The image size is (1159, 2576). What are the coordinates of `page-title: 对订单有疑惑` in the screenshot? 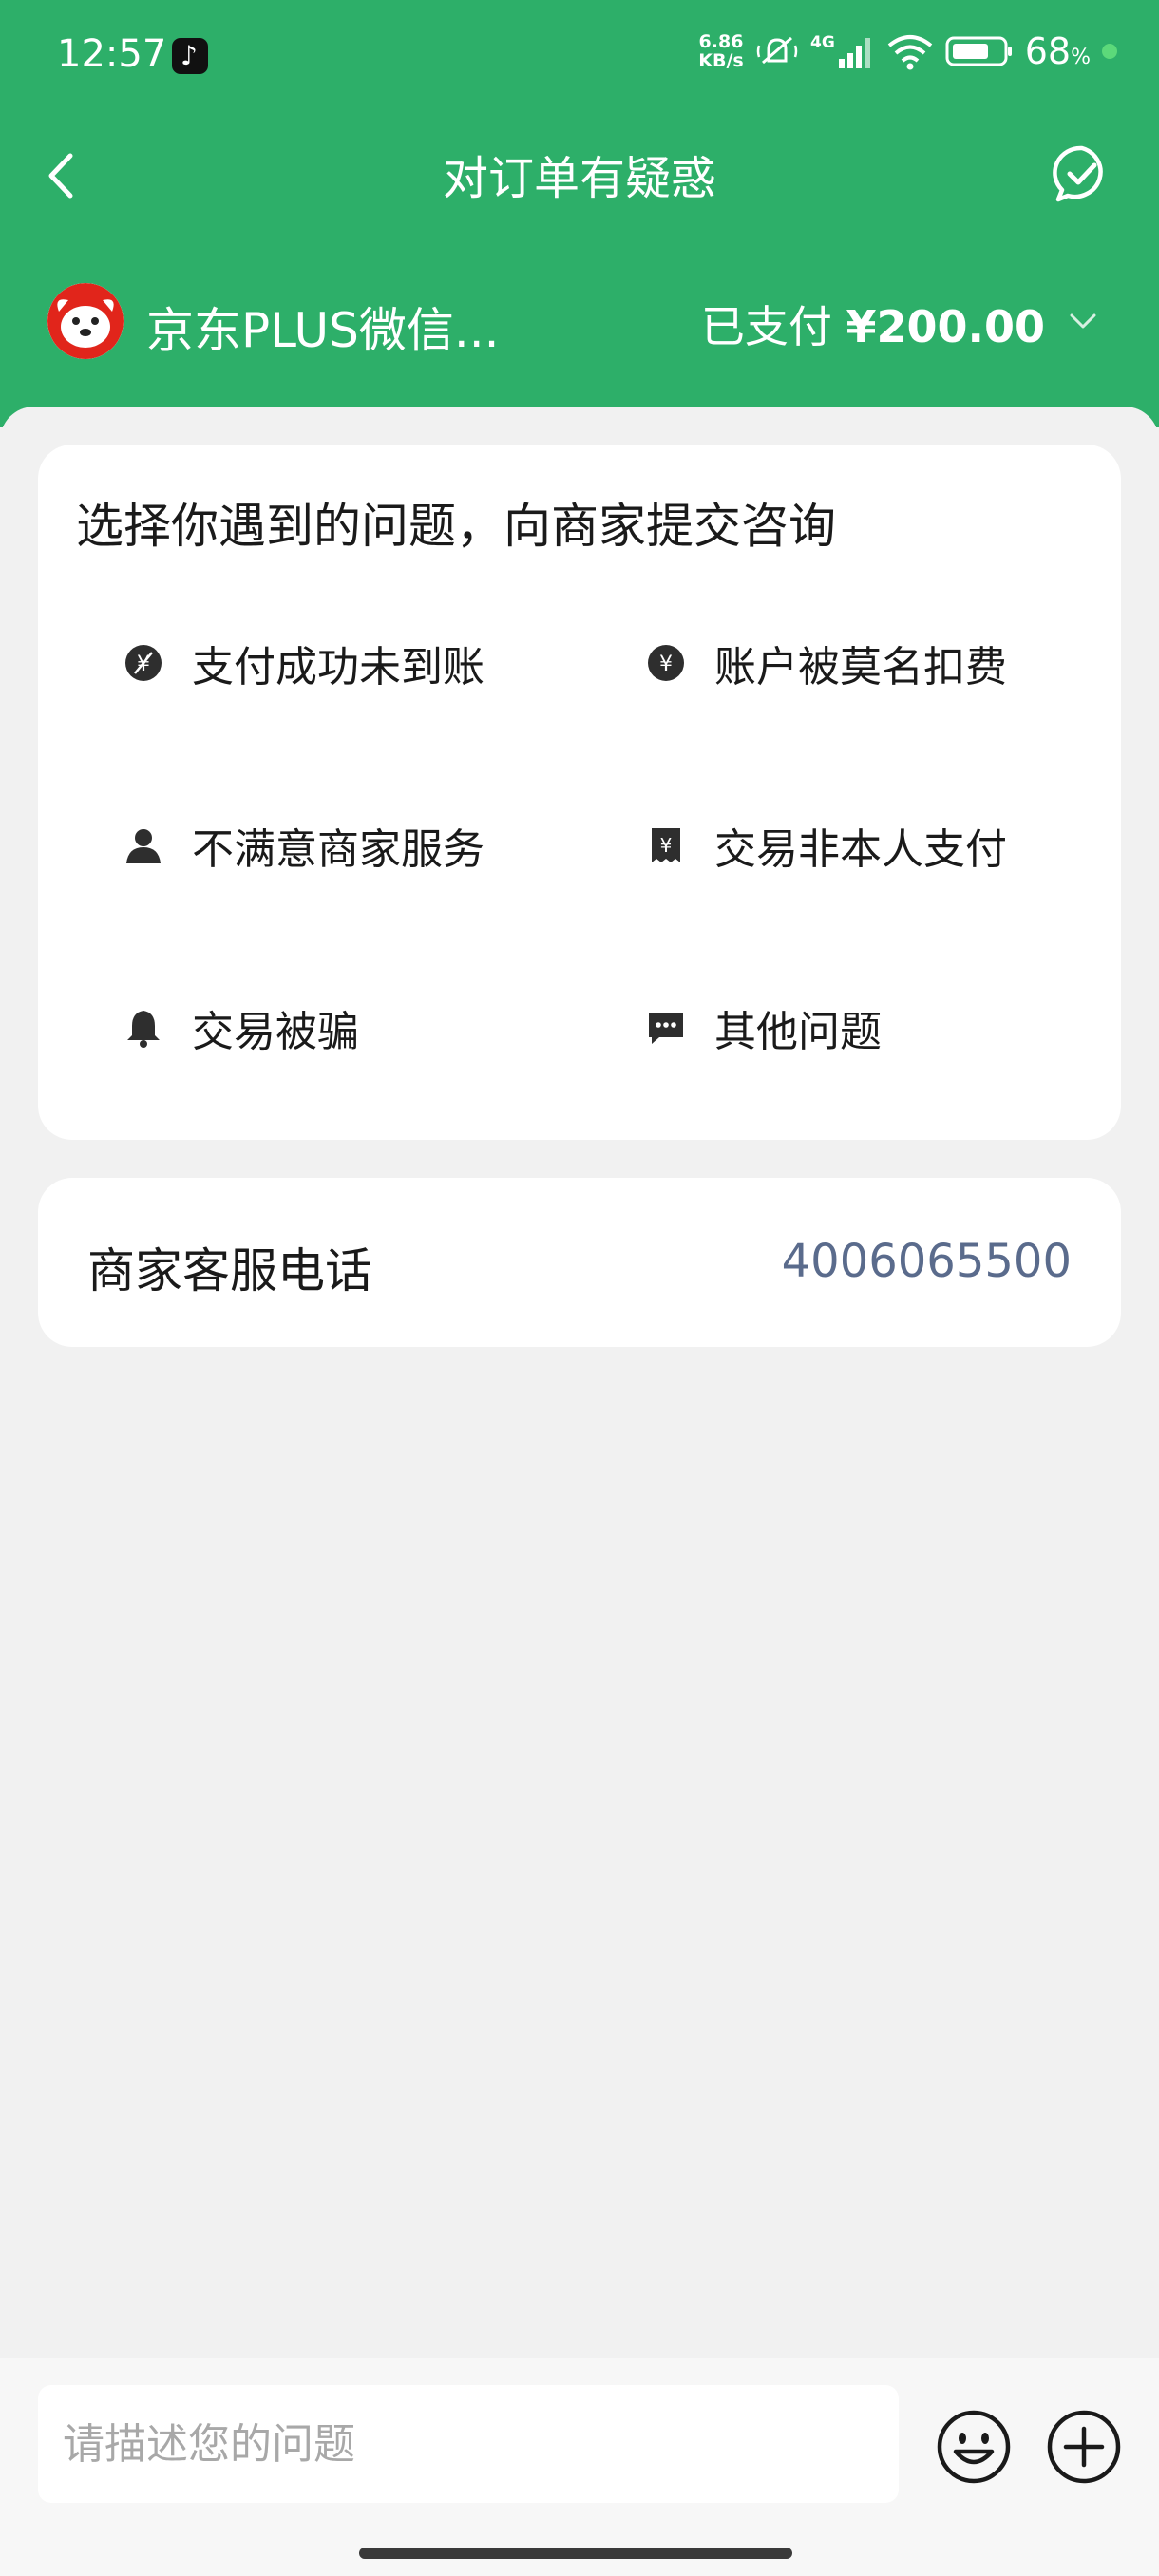 It's located at (579, 178).